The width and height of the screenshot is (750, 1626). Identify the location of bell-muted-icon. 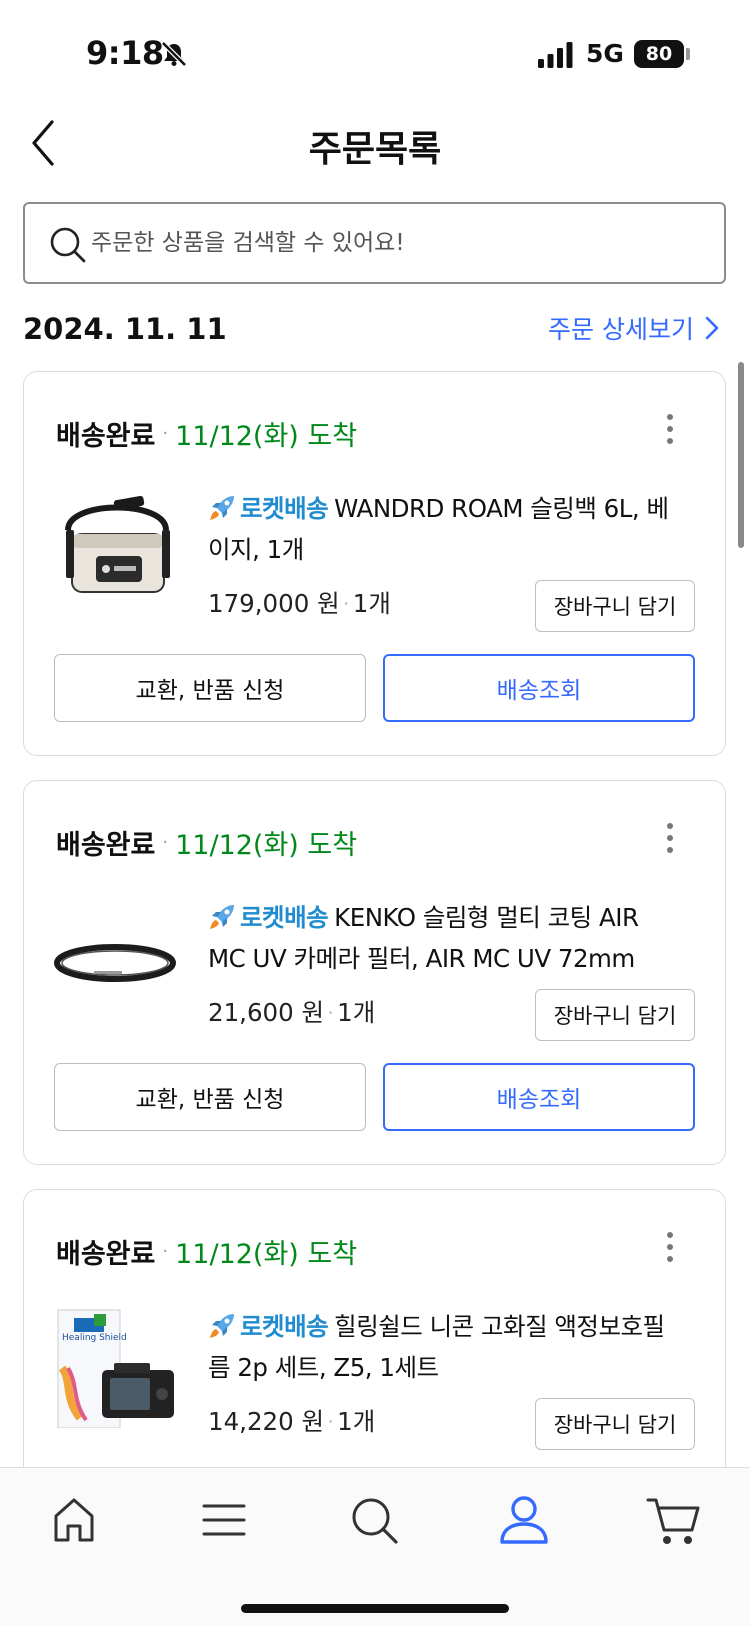
(174, 54).